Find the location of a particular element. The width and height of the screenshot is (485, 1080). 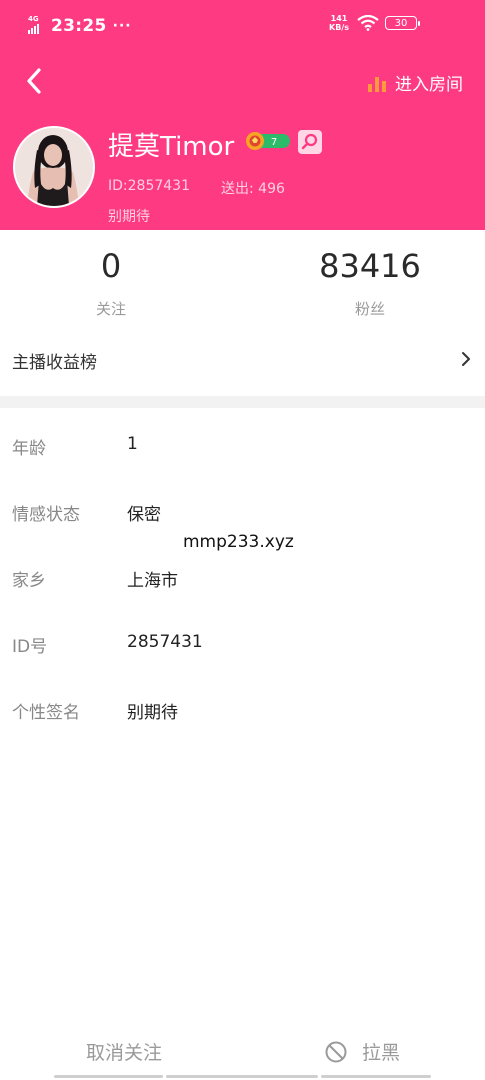

search-badge is located at coordinates (310, 142).